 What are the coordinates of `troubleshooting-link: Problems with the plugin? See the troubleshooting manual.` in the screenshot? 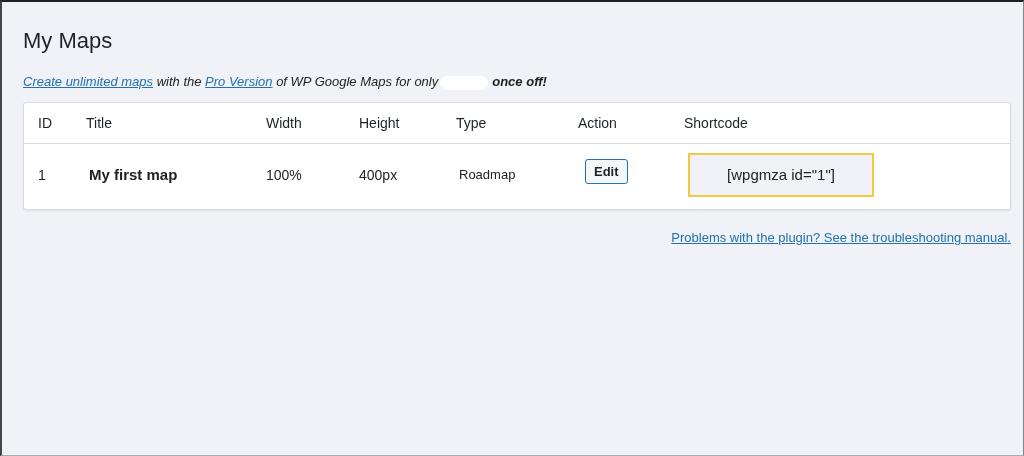 It's located at (841, 237).